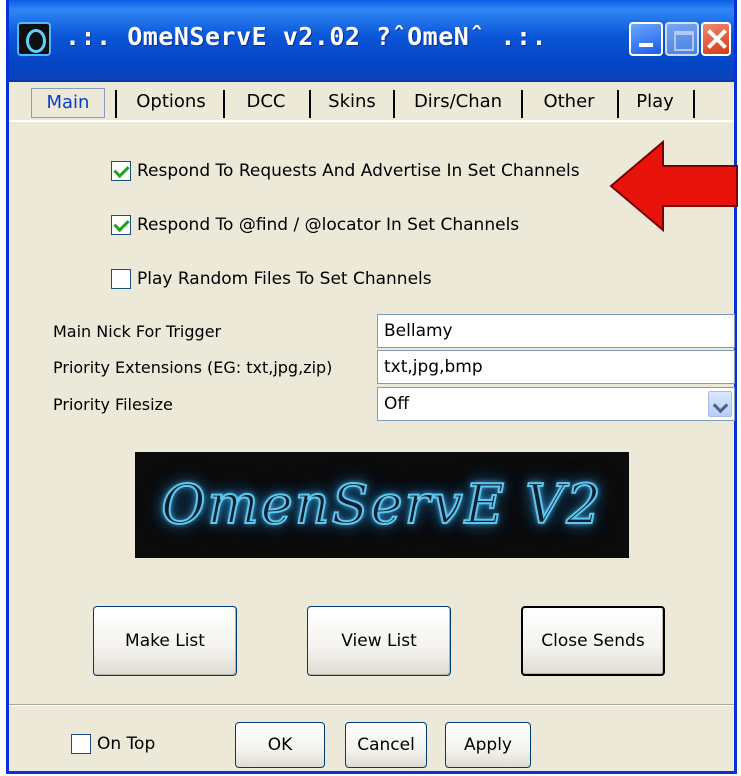 The width and height of the screenshot is (741, 776). I want to click on tab-underline, so click(371, 121).